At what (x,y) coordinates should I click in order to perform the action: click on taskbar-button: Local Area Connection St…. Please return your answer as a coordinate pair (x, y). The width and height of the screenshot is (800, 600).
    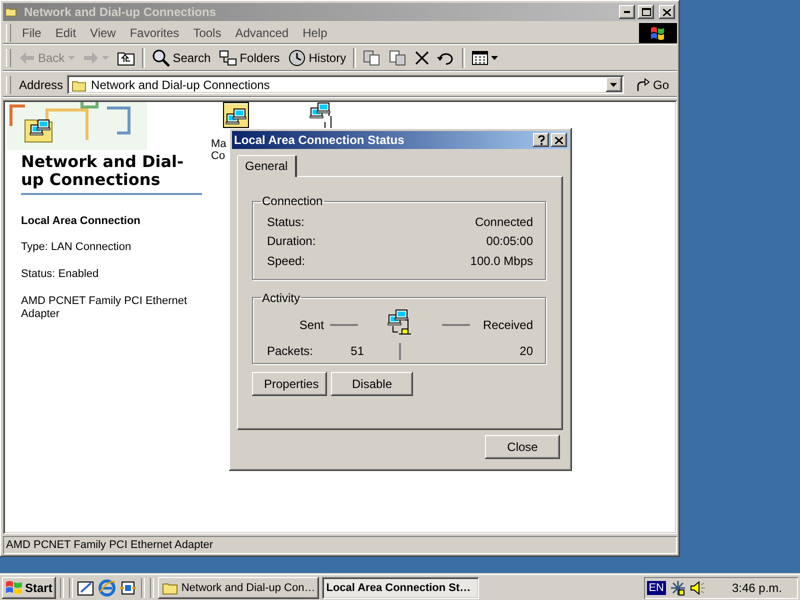
    Looking at the image, I should click on (401, 587).